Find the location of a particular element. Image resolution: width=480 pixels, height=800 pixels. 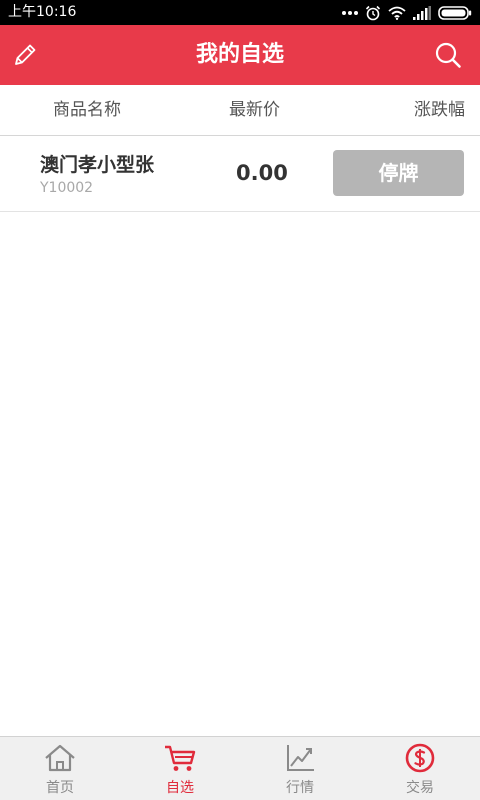

battery-icon is located at coordinates (455, 12).